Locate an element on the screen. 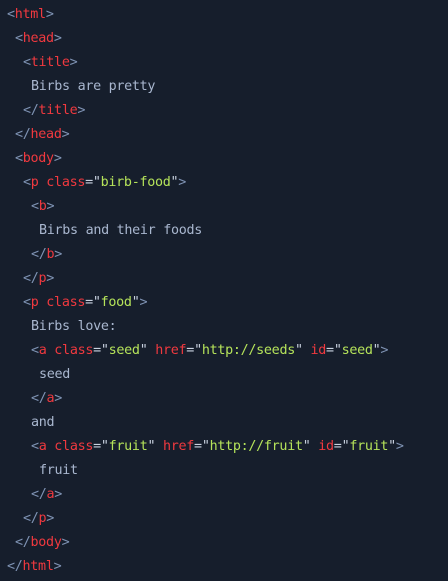 Image resolution: width=448 pixels, height=581 pixels. code-line: Birbs are pretty is located at coordinates (227, 87).